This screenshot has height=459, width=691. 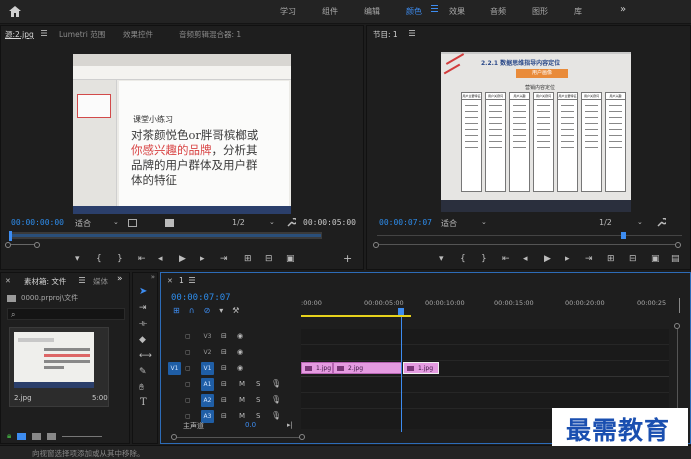 What do you see at coordinates (15, 11) in the screenshot?
I see `home-icon` at bounding box center [15, 11].